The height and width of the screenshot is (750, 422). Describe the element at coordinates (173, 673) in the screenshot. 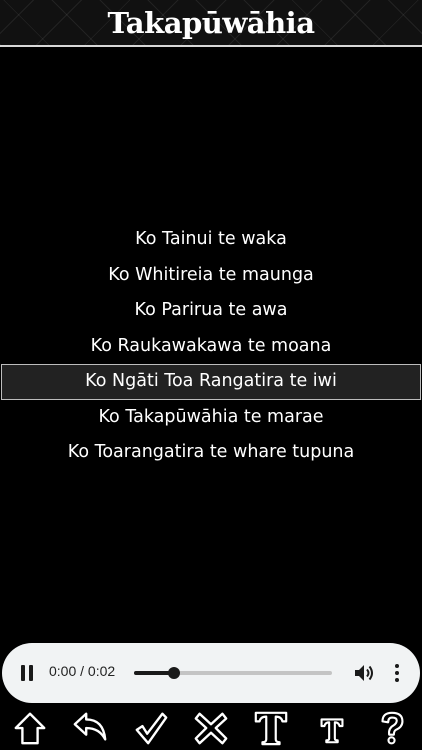

I see `progress-knob` at that location.